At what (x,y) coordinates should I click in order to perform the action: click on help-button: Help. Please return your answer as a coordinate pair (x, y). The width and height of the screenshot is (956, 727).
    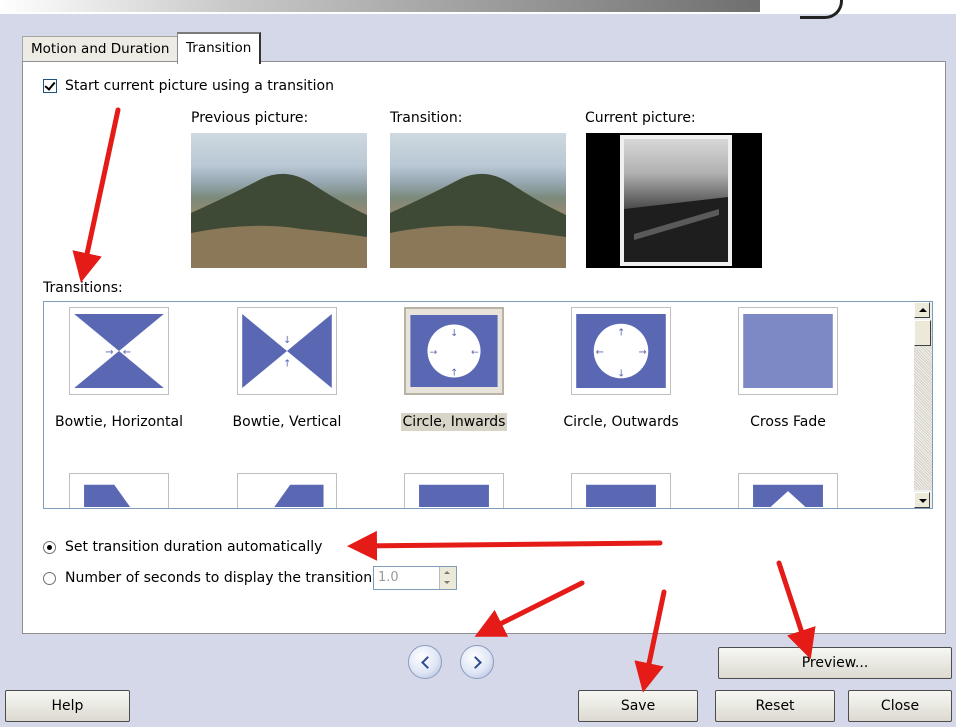
    Looking at the image, I should click on (67, 706).